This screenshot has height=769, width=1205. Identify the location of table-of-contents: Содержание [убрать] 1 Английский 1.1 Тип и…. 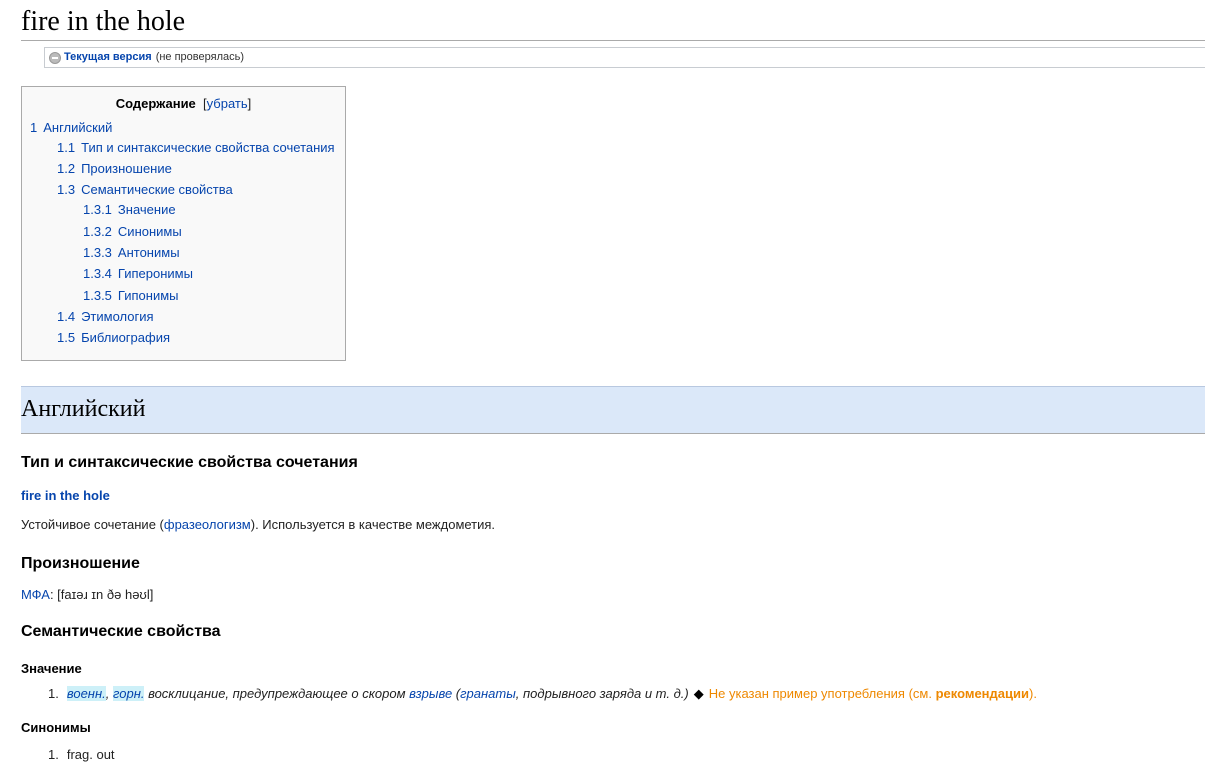
(183, 223).